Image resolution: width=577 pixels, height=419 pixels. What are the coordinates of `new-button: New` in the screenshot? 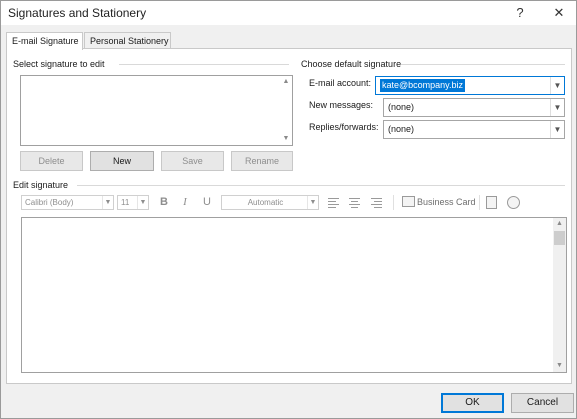 It's located at (122, 161).